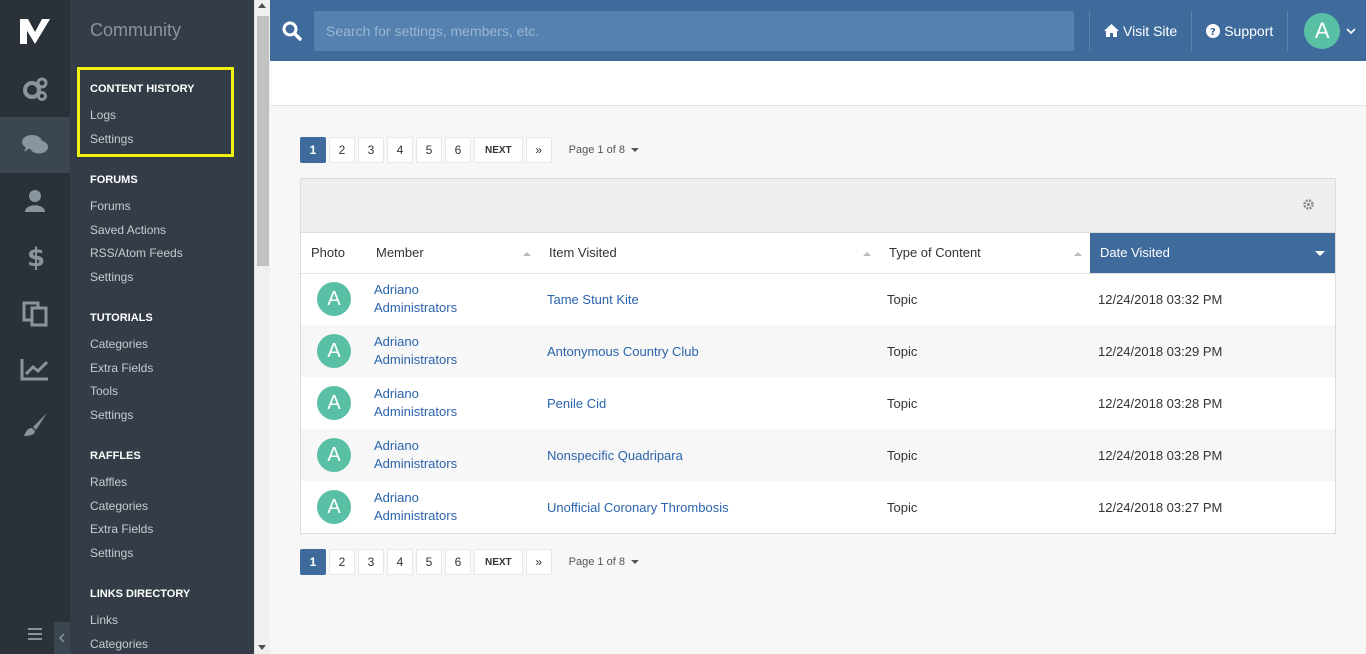 The image size is (1366, 654). Describe the element at coordinates (35, 257) in the screenshot. I see `dollar-icon: $` at that location.